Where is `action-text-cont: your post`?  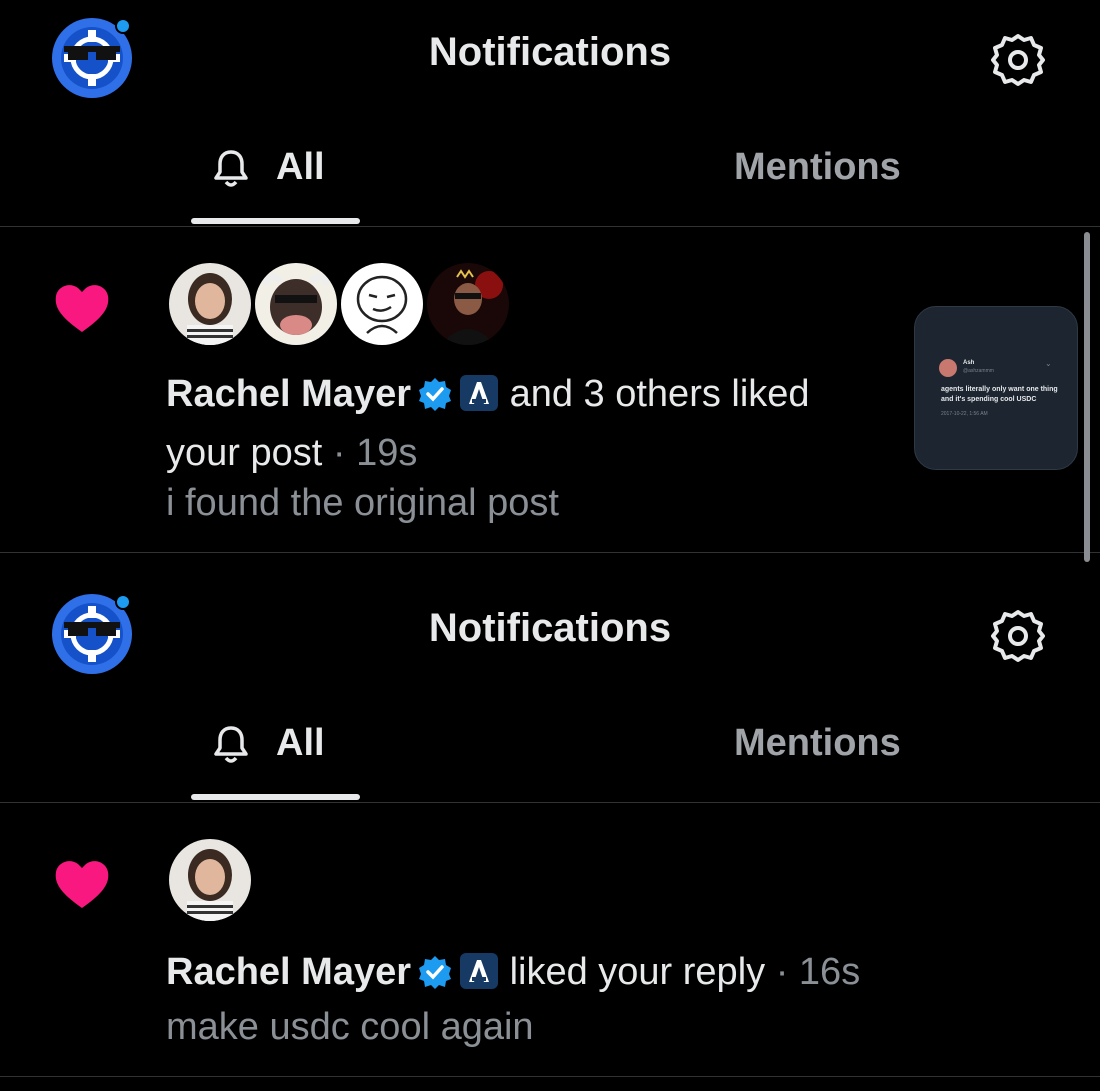
action-text-cont: your post is located at coordinates (244, 453).